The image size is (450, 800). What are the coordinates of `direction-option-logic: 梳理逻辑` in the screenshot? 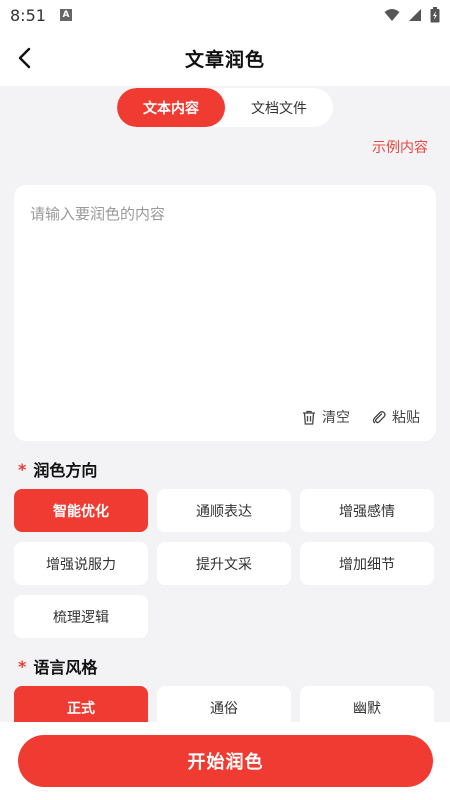 It's located at (81, 616).